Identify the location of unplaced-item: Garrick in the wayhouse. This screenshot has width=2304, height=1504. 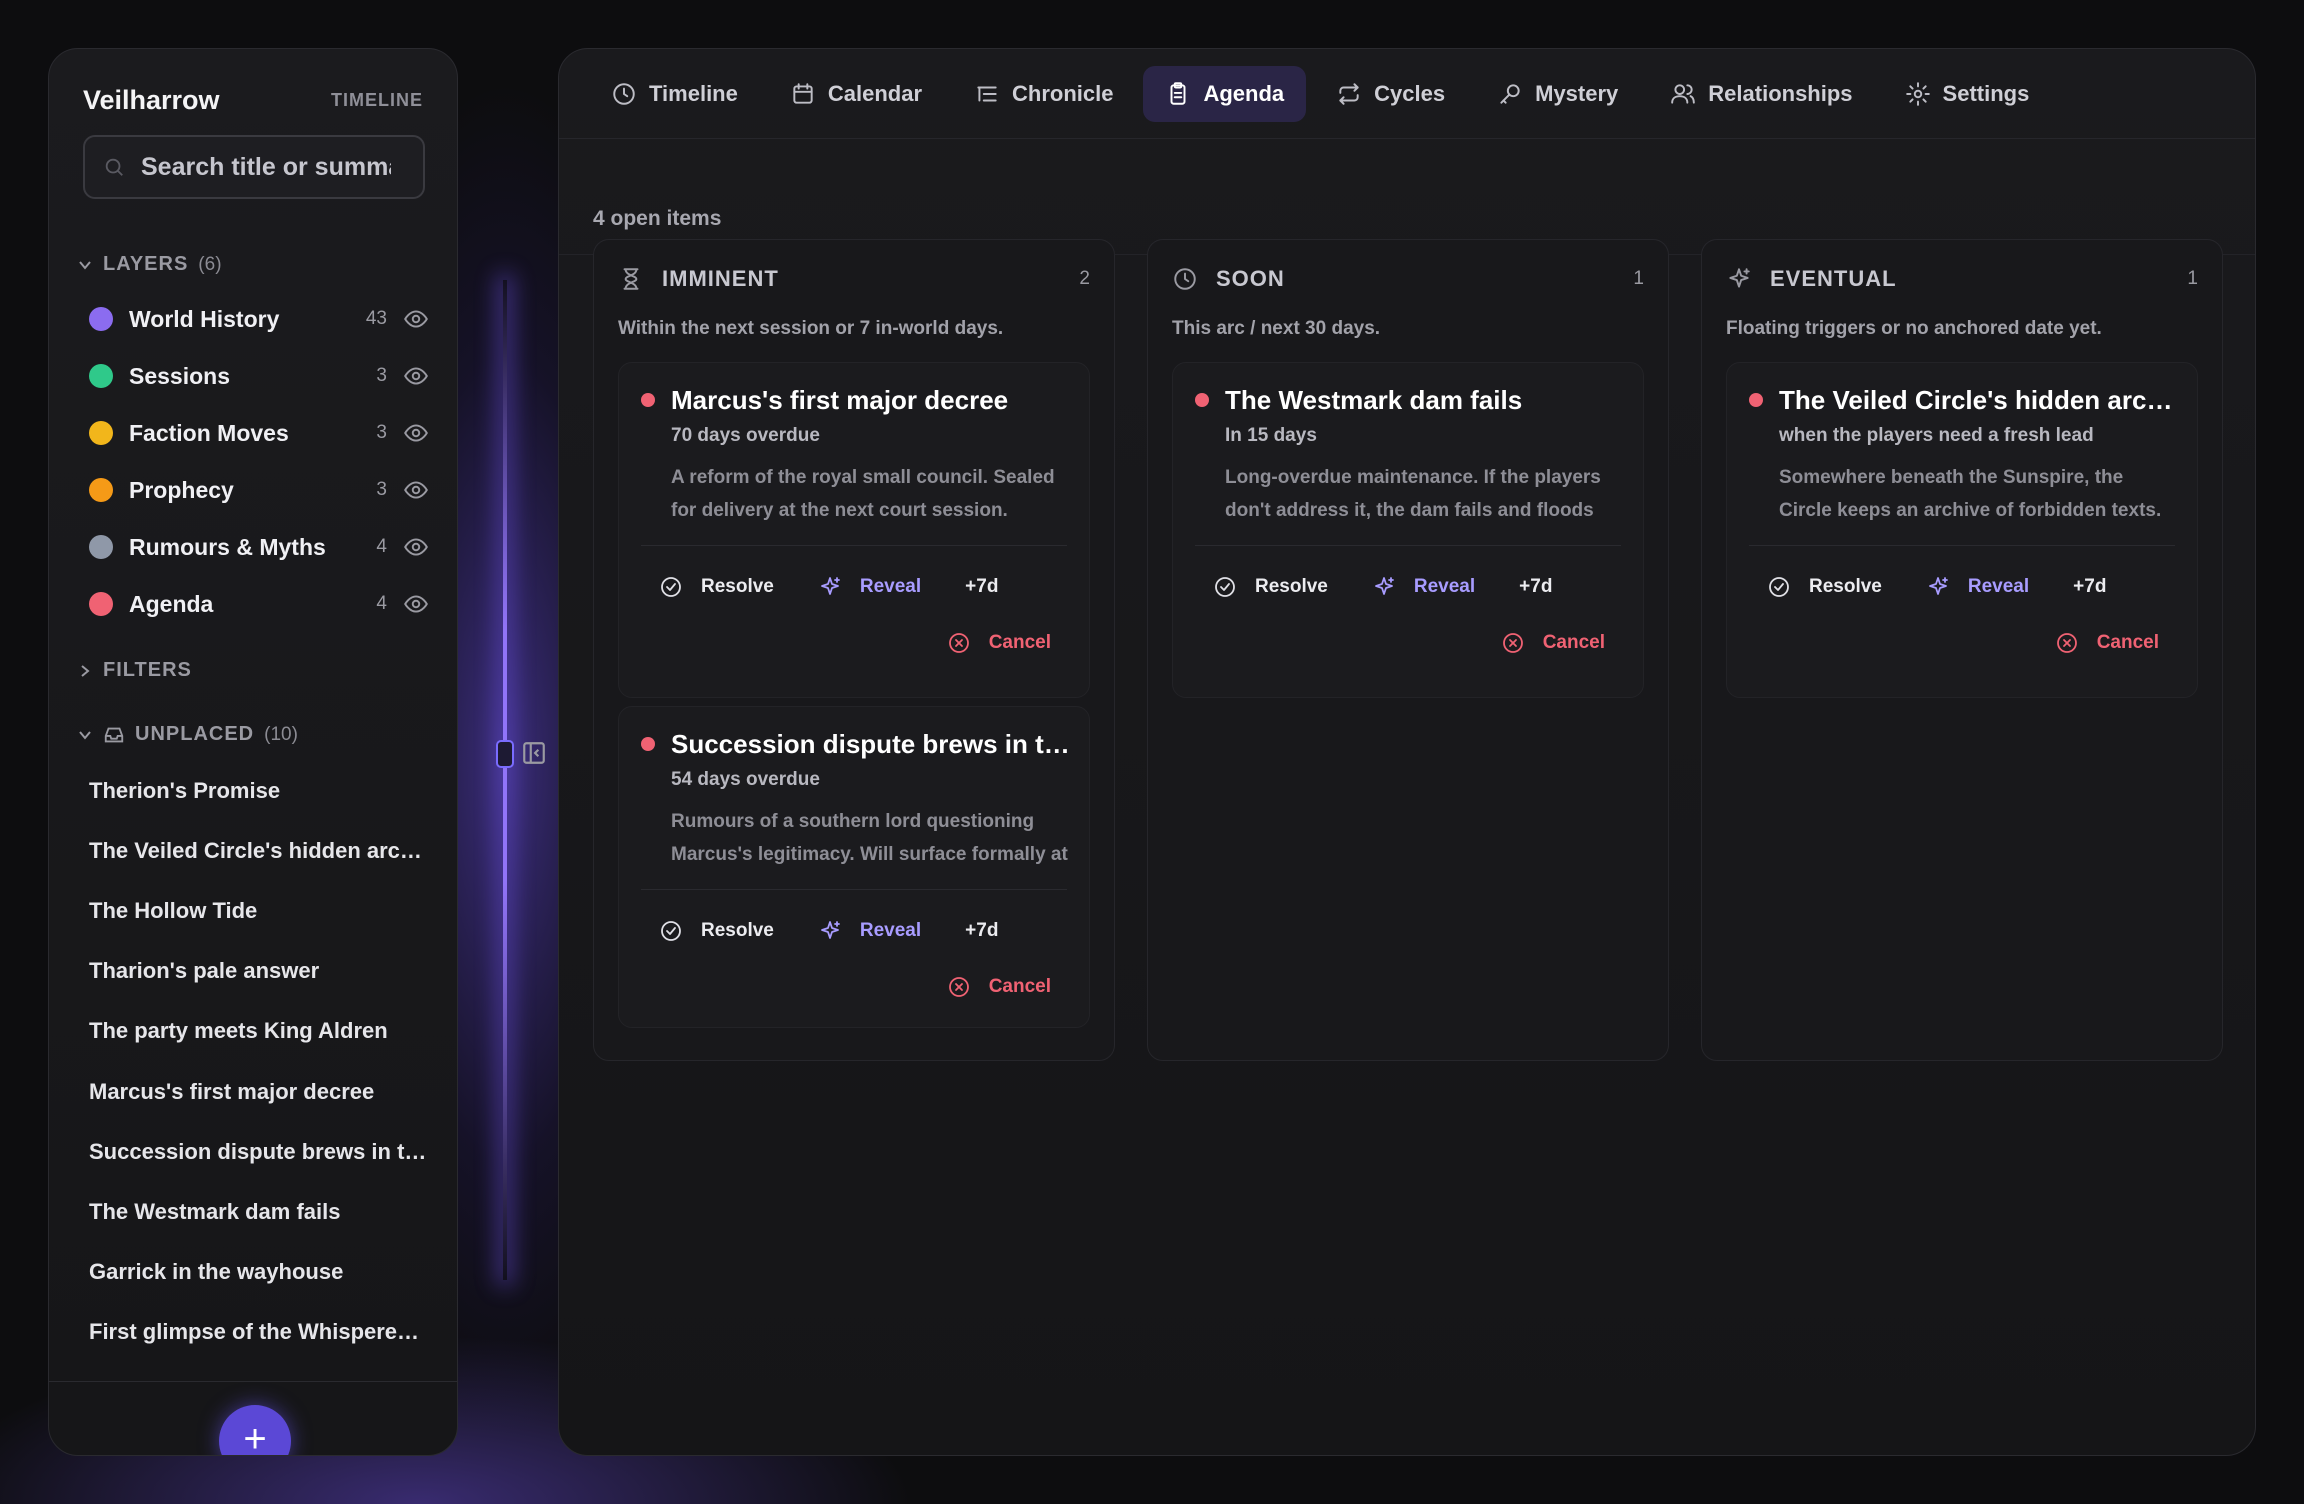
(259, 1272).